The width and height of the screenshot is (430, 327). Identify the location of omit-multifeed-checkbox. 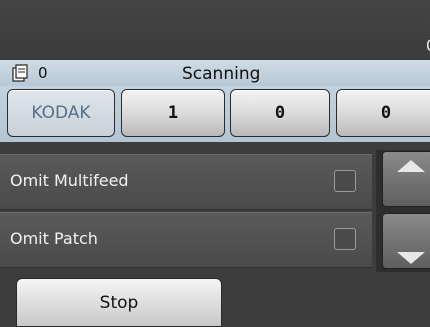
(345, 181).